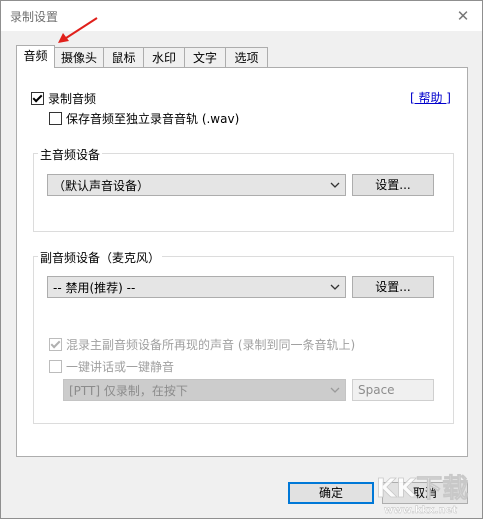 The height and width of the screenshot is (519, 483). What do you see at coordinates (164, 57) in the screenshot?
I see `tab-watermark: 水印` at bounding box center [164, 57].